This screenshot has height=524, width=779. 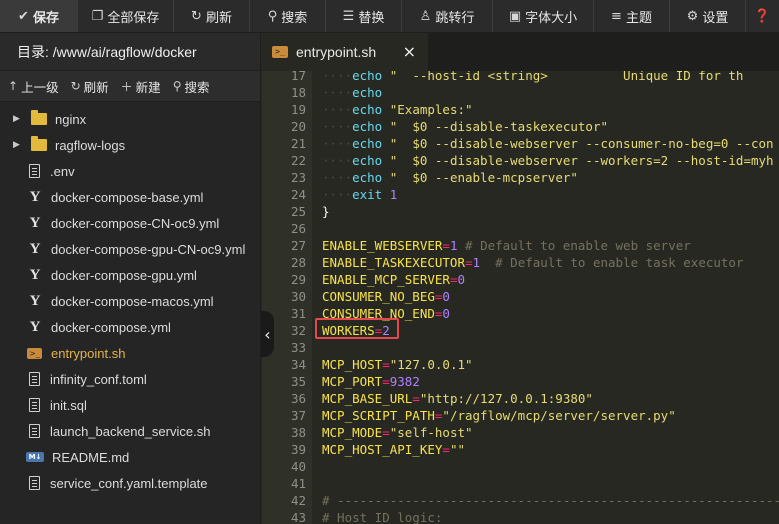 I want to click on file-name: service_conf.yaml.template, so click(x=129, y=483).